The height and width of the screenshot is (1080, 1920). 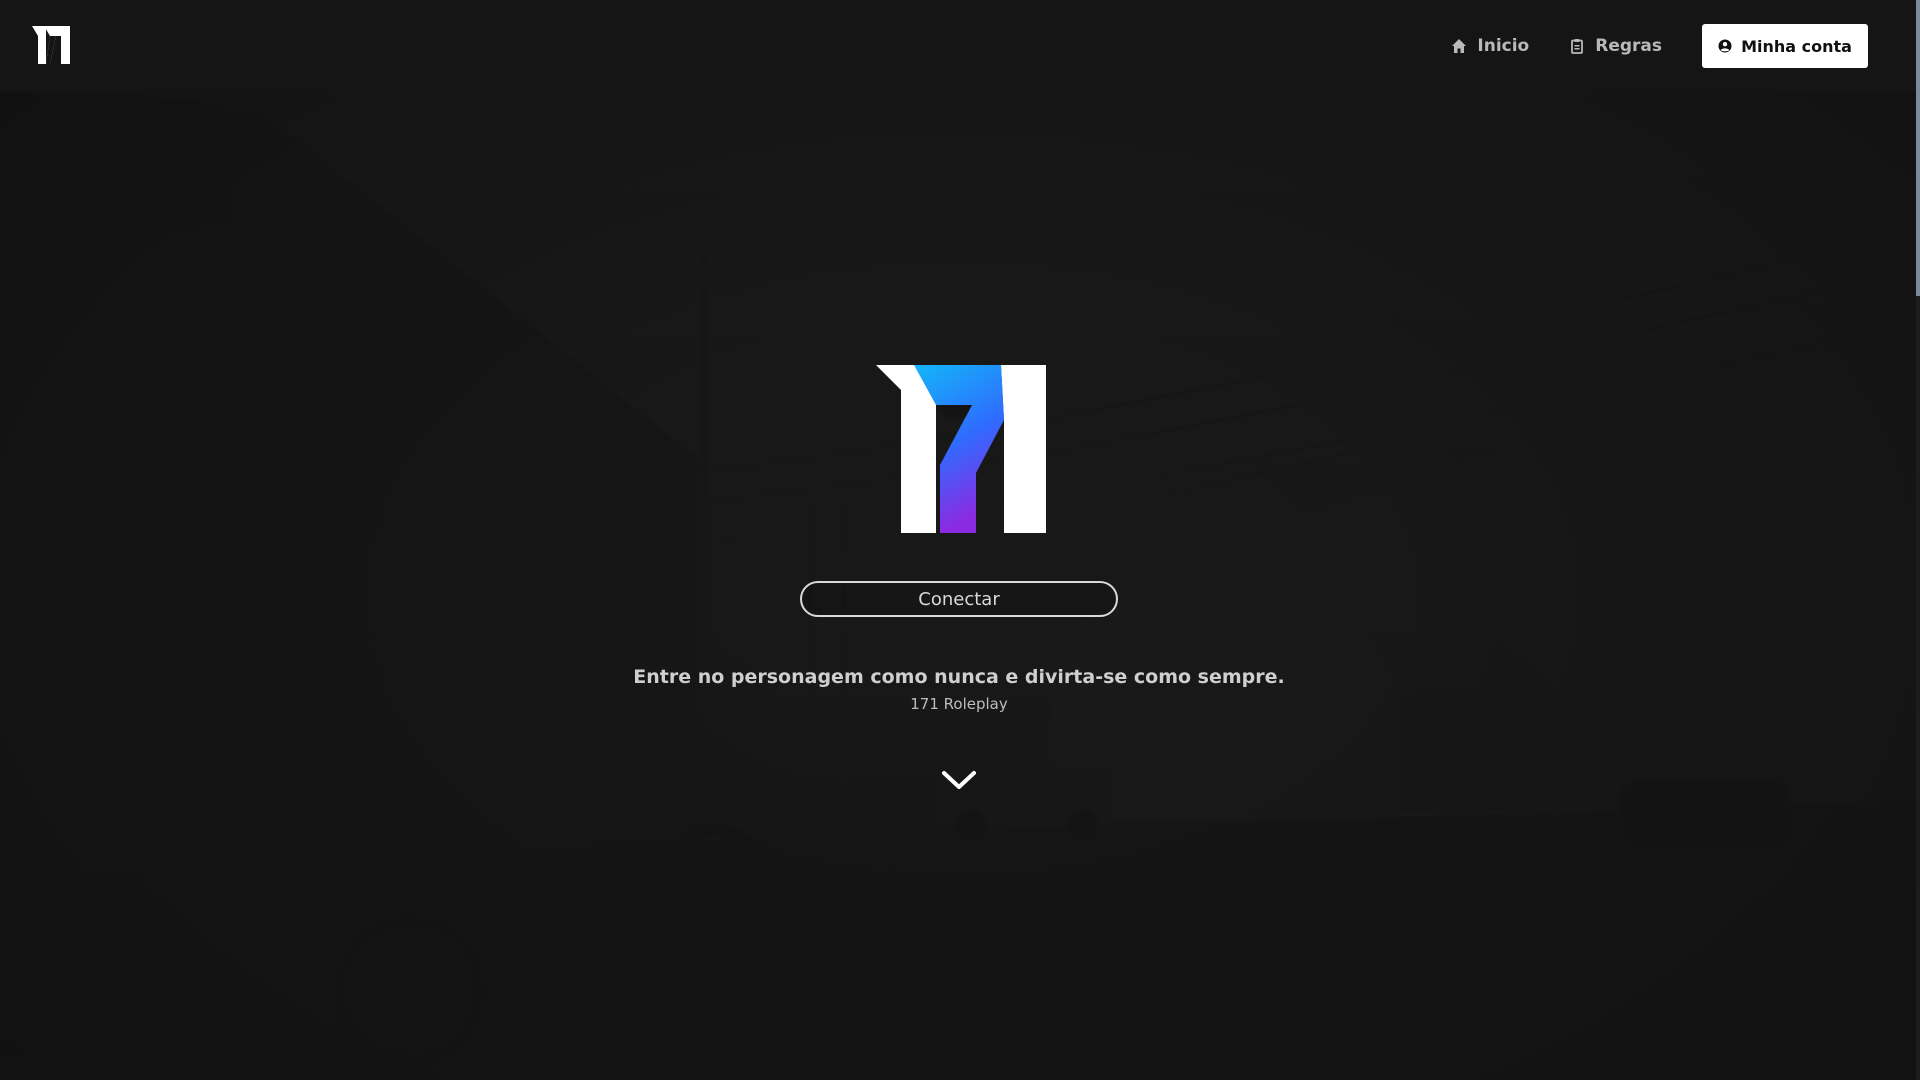 I want to click on user-circle-icon, so click(x=1725, y=46).